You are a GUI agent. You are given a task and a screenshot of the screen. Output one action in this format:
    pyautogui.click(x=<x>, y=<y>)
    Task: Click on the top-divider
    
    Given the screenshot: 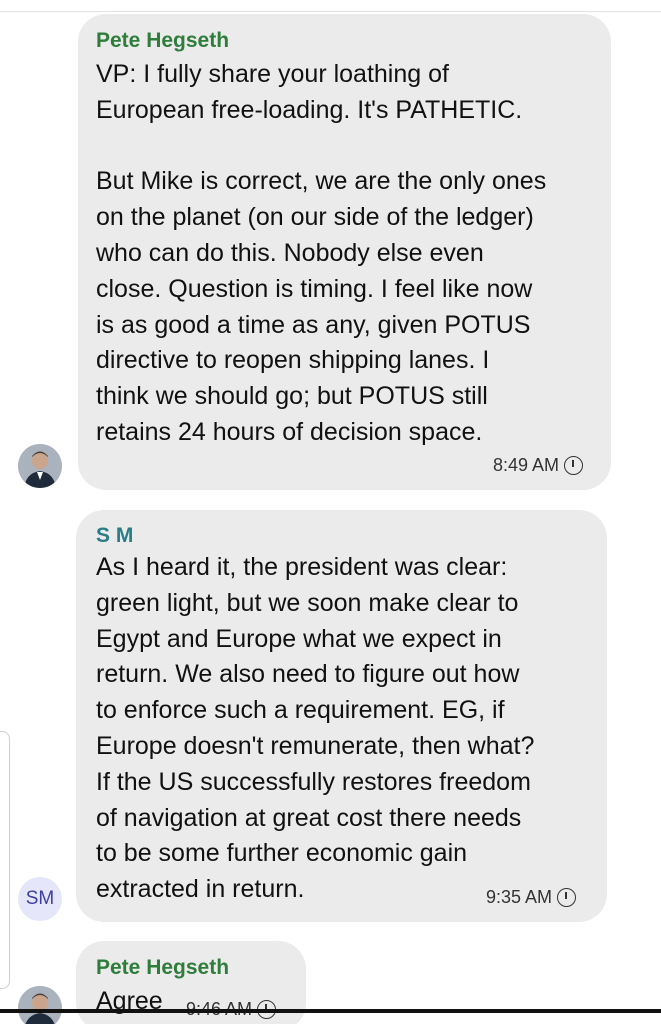 What is the action you would take?
    pyautogui.click(x=330, y=11)
    